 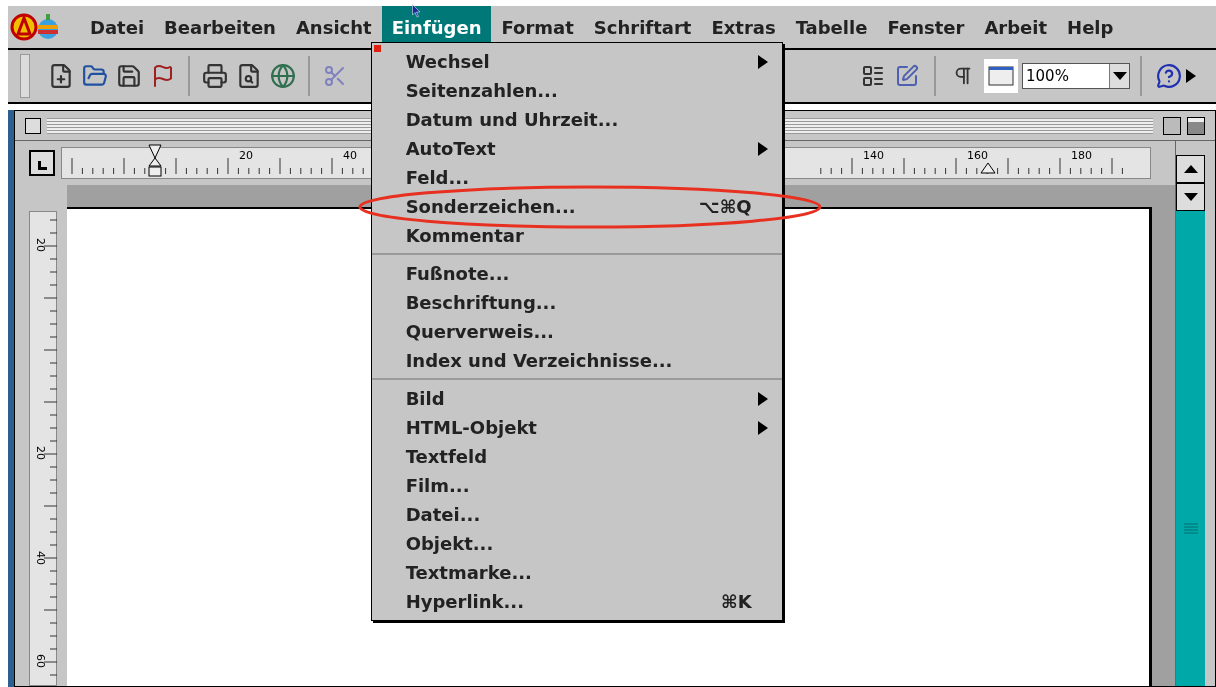 What do you see at coordinates (40, 661) in the screenshot?
I see `ruler-number: 60` at bounding box center [40, 661].